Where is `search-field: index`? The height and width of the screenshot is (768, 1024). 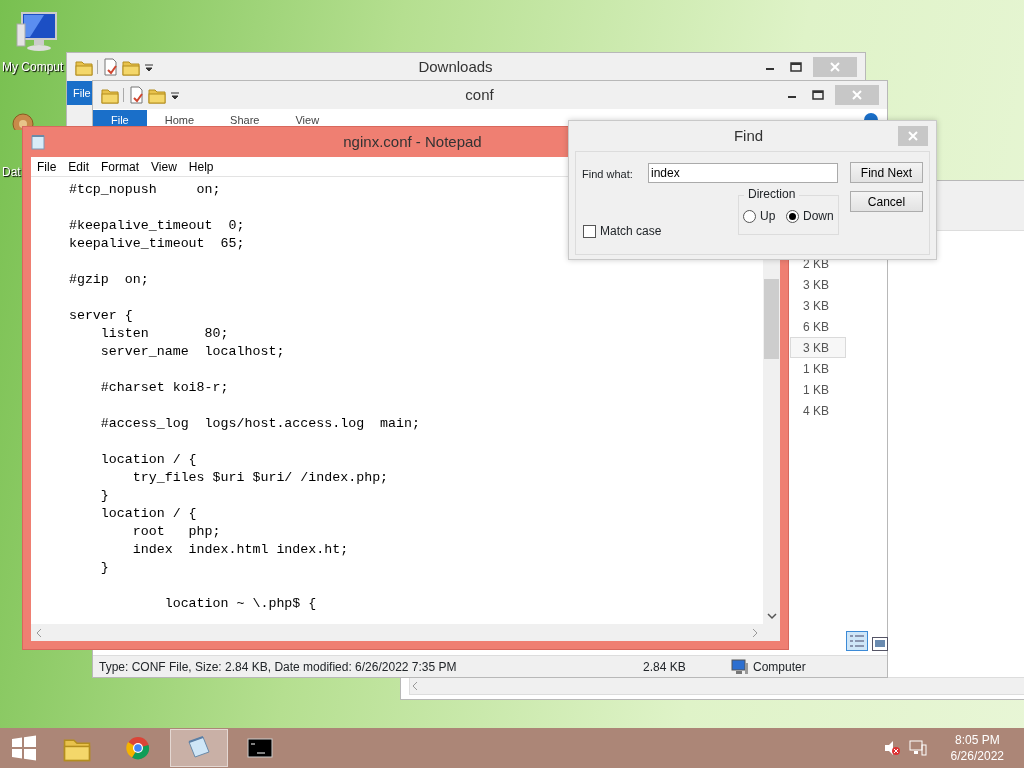
search-field: index is located at coordinates (743, 173).